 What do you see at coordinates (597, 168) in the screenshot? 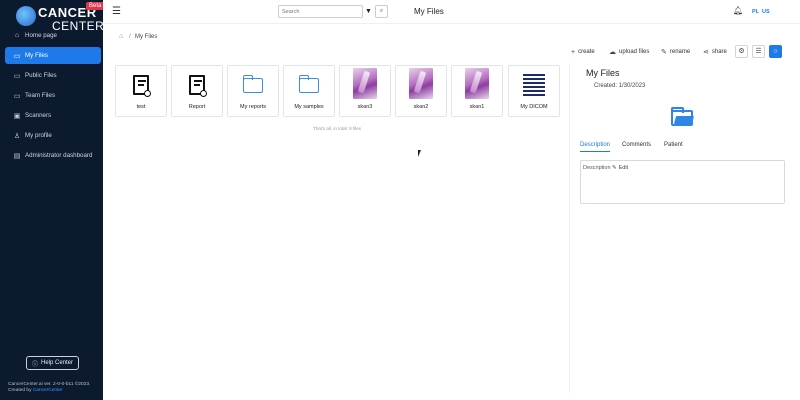
I see `description-label: Description` at bounding box center [597, 168].